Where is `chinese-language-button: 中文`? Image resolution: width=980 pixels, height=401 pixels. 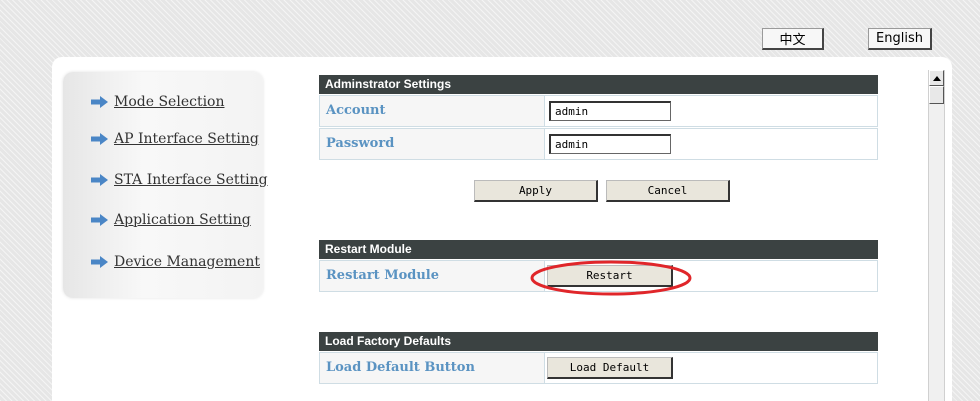 chinese-language-button: 中文 is located at coordinates (793, 39).